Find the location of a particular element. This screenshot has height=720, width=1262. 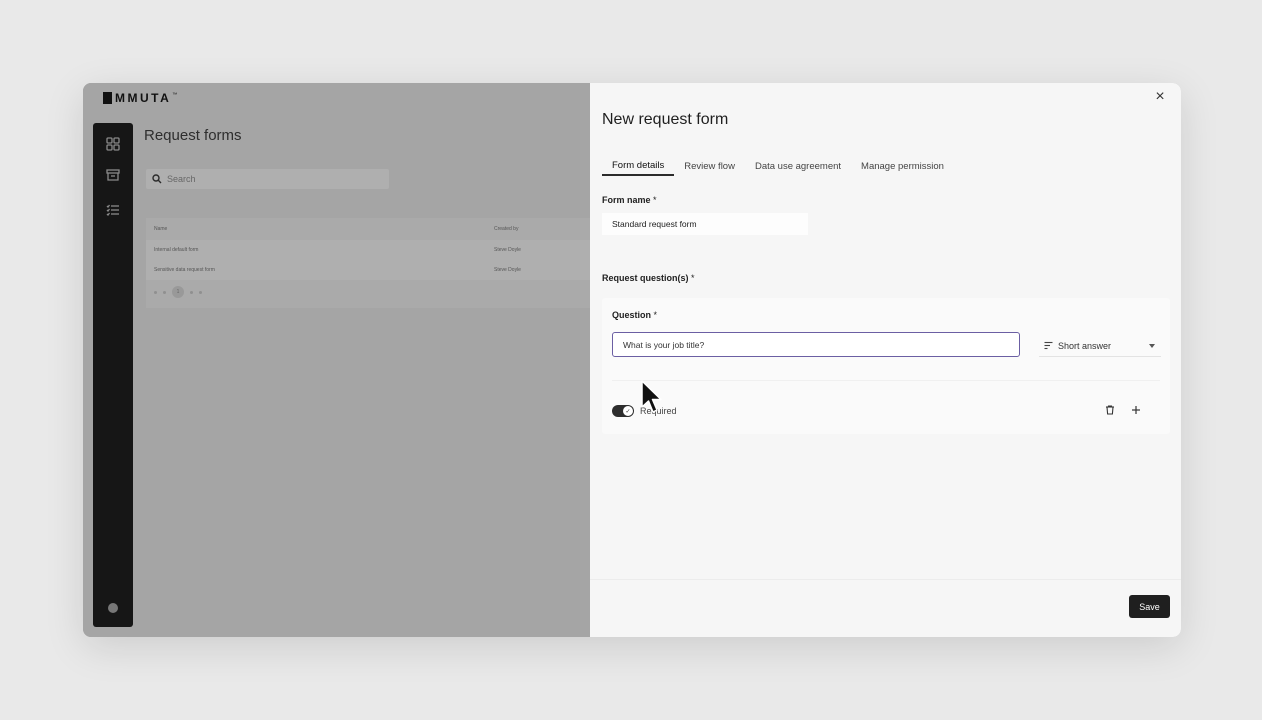

search-icon is located at coordinates (157, 179).